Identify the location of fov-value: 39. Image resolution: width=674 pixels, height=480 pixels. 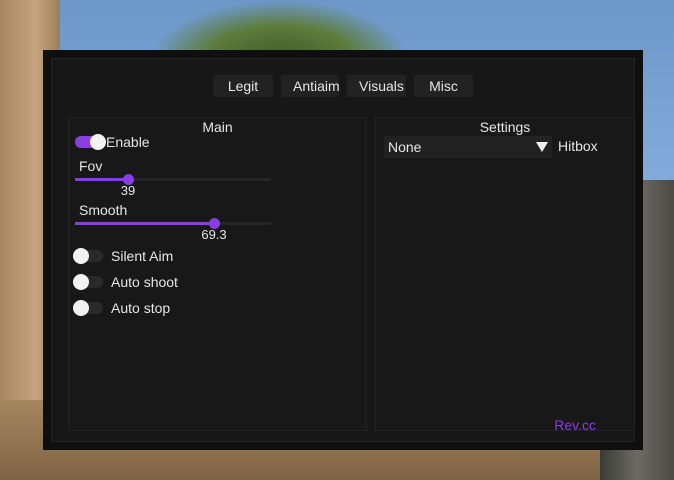
(128, 190).